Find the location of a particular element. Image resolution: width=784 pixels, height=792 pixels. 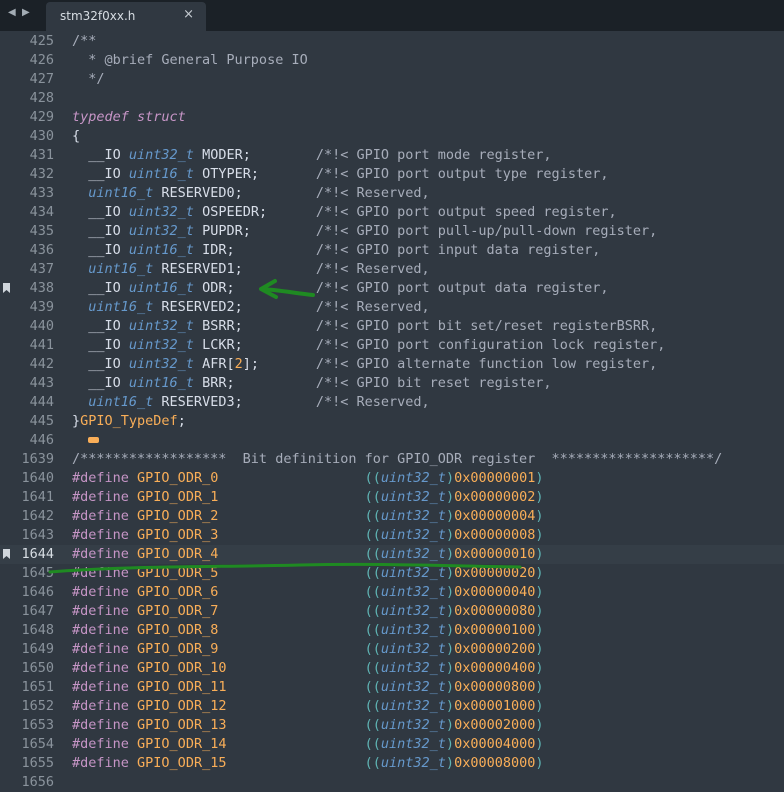

code-token: OSPEEDR; is located at coordinates (254, 212).